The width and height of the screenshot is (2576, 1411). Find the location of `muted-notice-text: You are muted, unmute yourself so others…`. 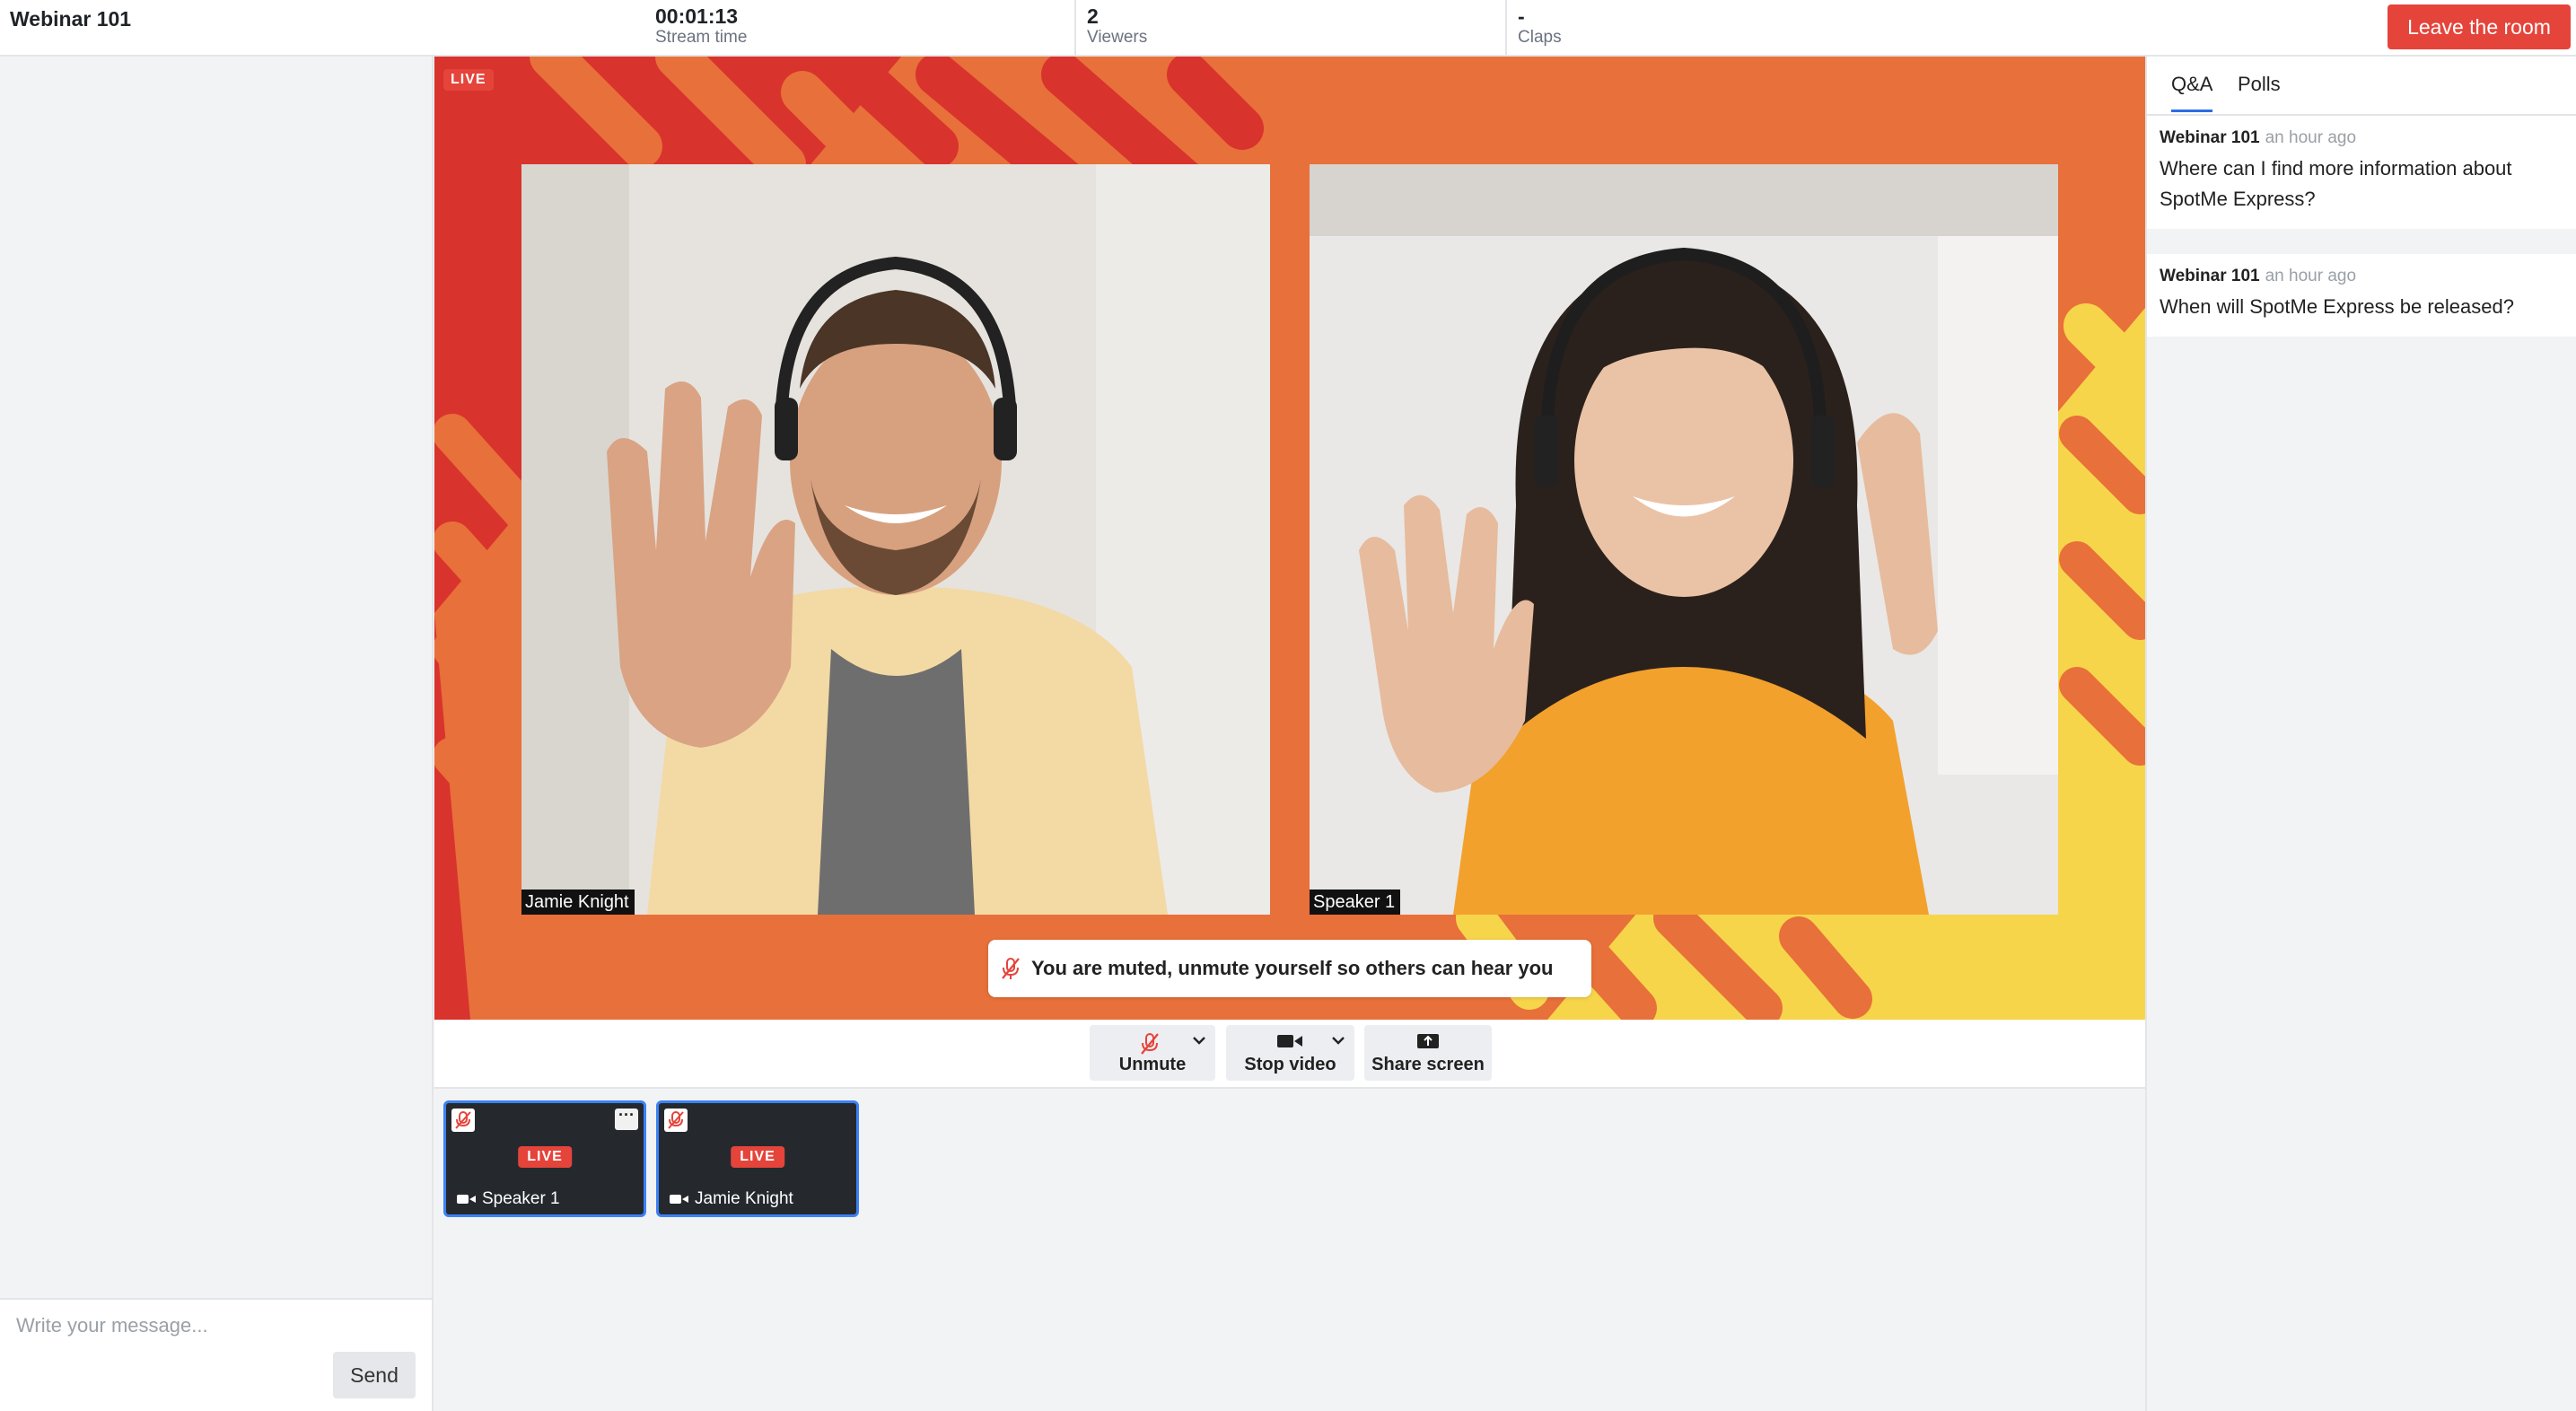

muted-notice-text: You are muted, unmute yourself so others… is located at coordinates (1292, 968).